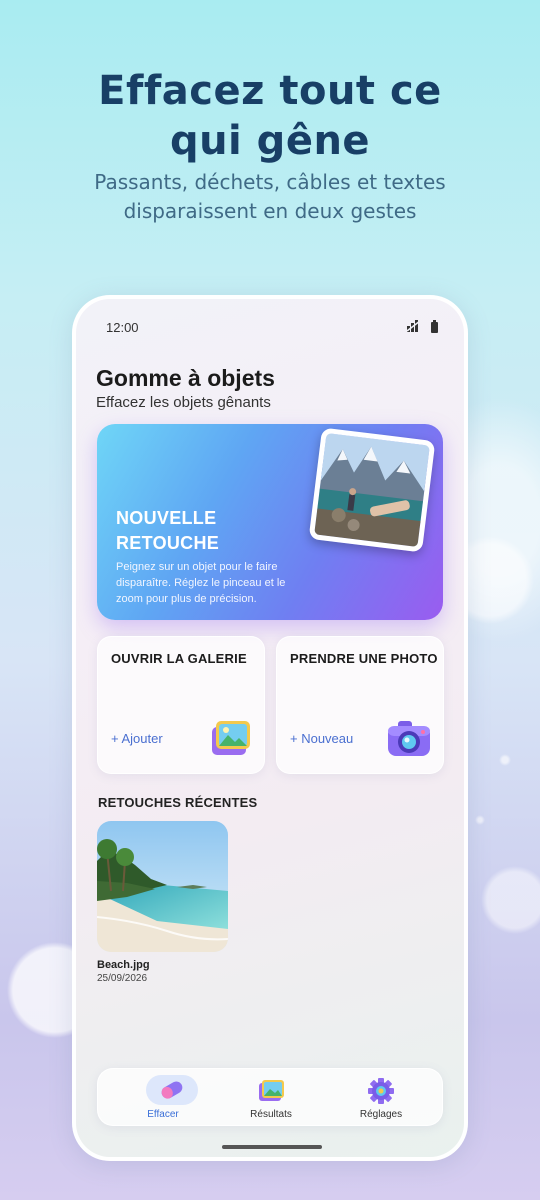 The width and height of the screenshot is (540, 1200). I want to click on nav-label-erase: Effacer, so click(163, 1114).